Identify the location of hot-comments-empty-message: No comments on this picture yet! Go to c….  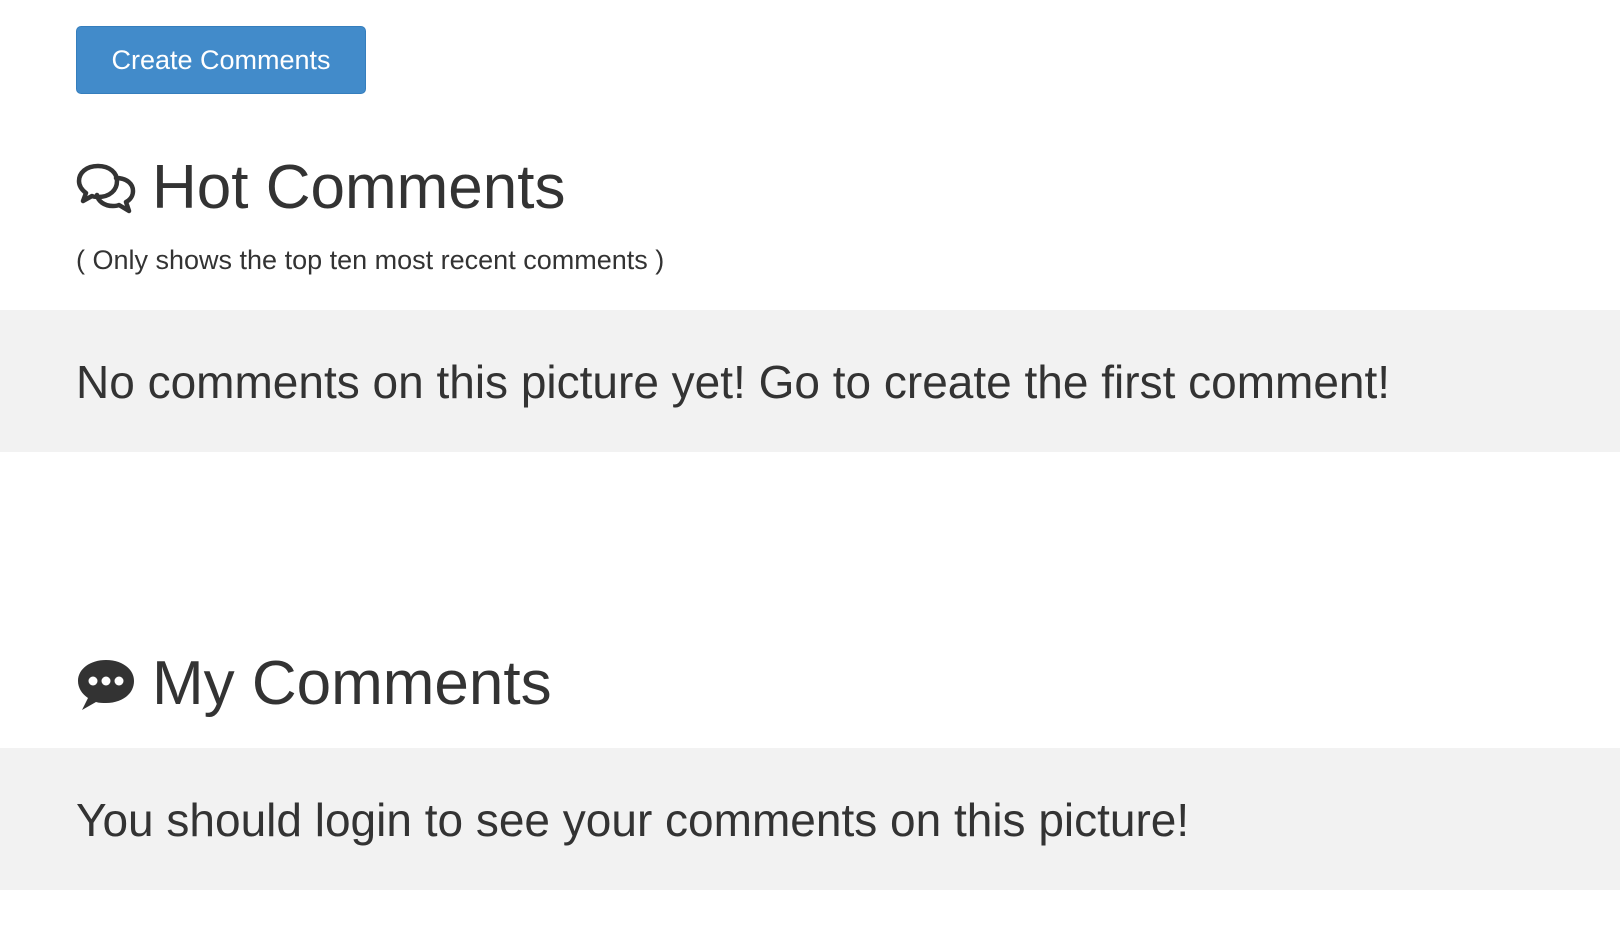
(733, 382).